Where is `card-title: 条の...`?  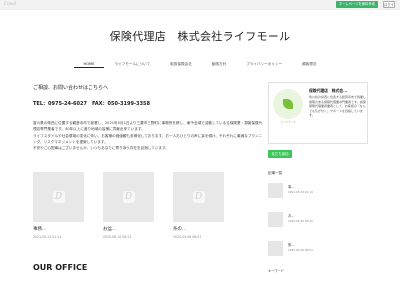 card-title: 条の... is located at coordinates (198, 229).